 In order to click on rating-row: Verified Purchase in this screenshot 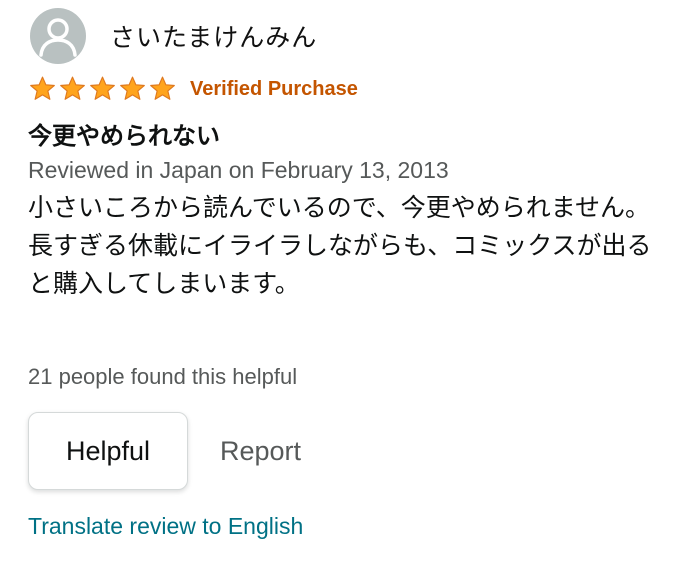, I will do `click(193, 89)`.